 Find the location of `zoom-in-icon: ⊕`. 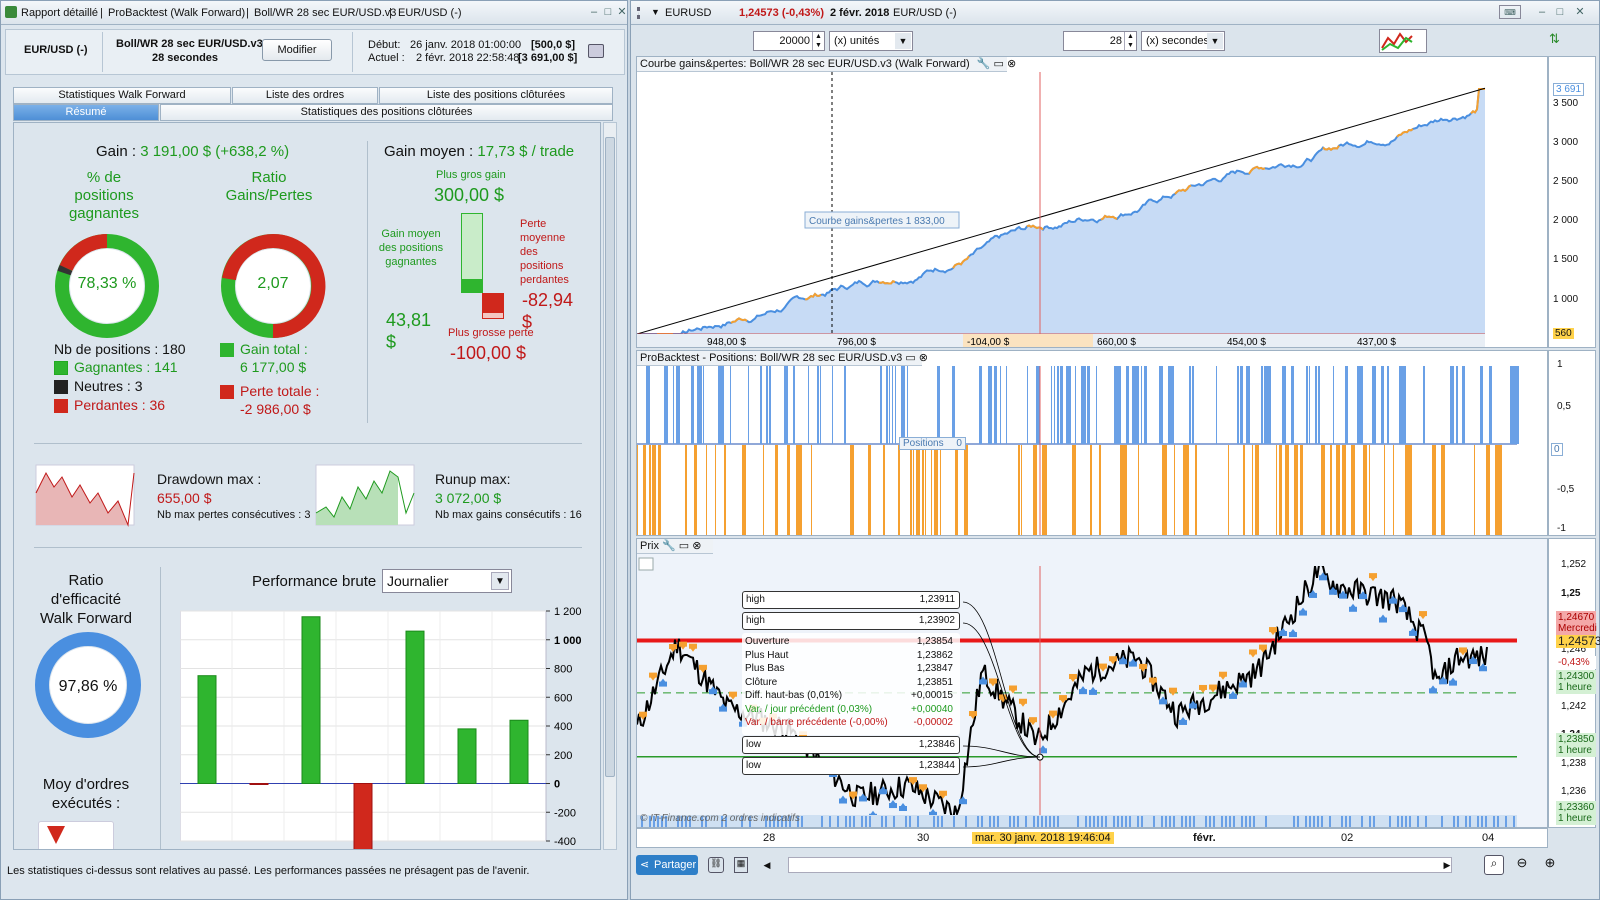

zoom-in-icon: ⊕ is located at coordinates (1550, 865).